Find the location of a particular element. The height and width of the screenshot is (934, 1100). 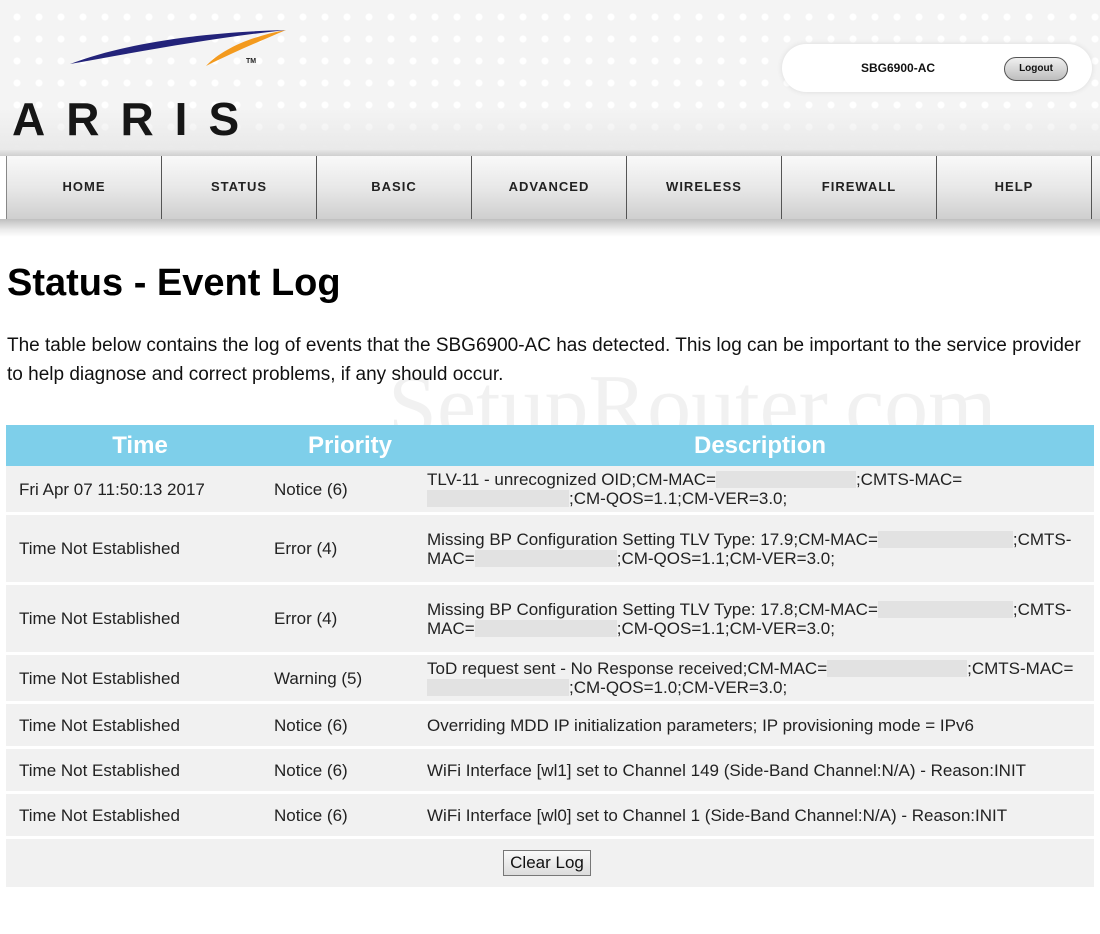

arris-logo: TM ARRIS is located at coordinates (153, 83).